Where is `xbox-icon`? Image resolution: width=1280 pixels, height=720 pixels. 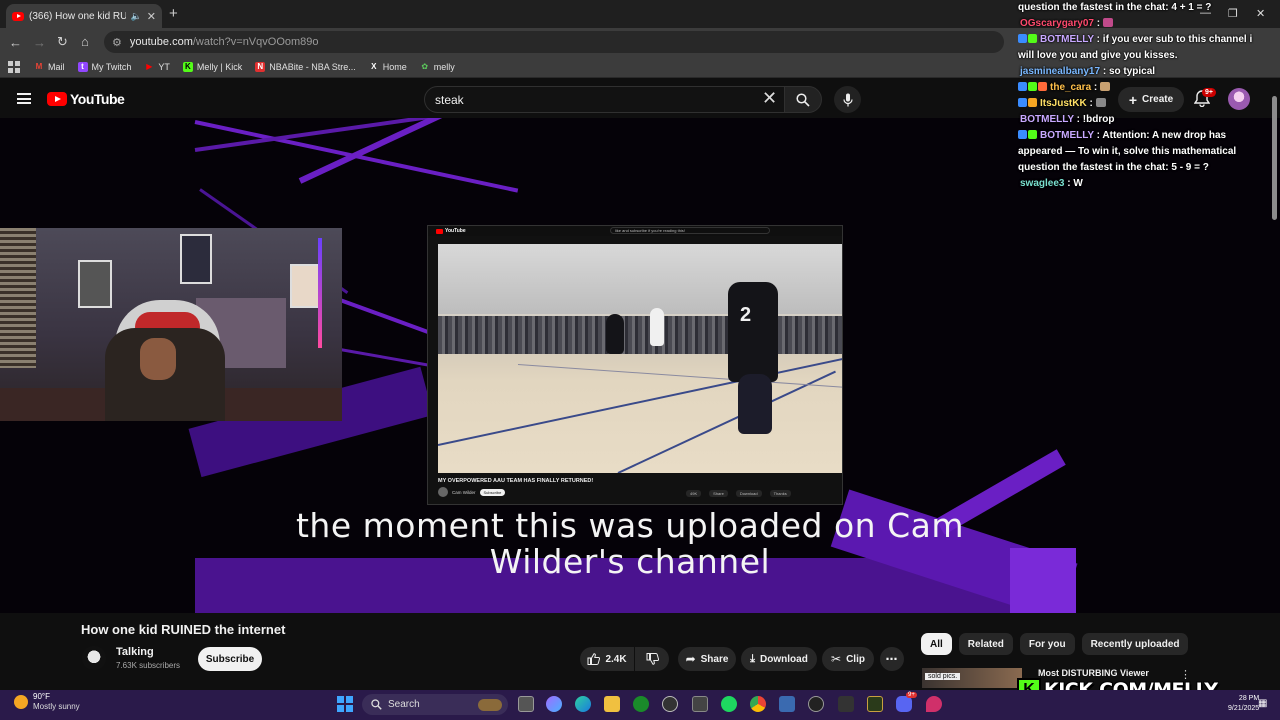
xbox-icon is located at coordinates (641, 704).